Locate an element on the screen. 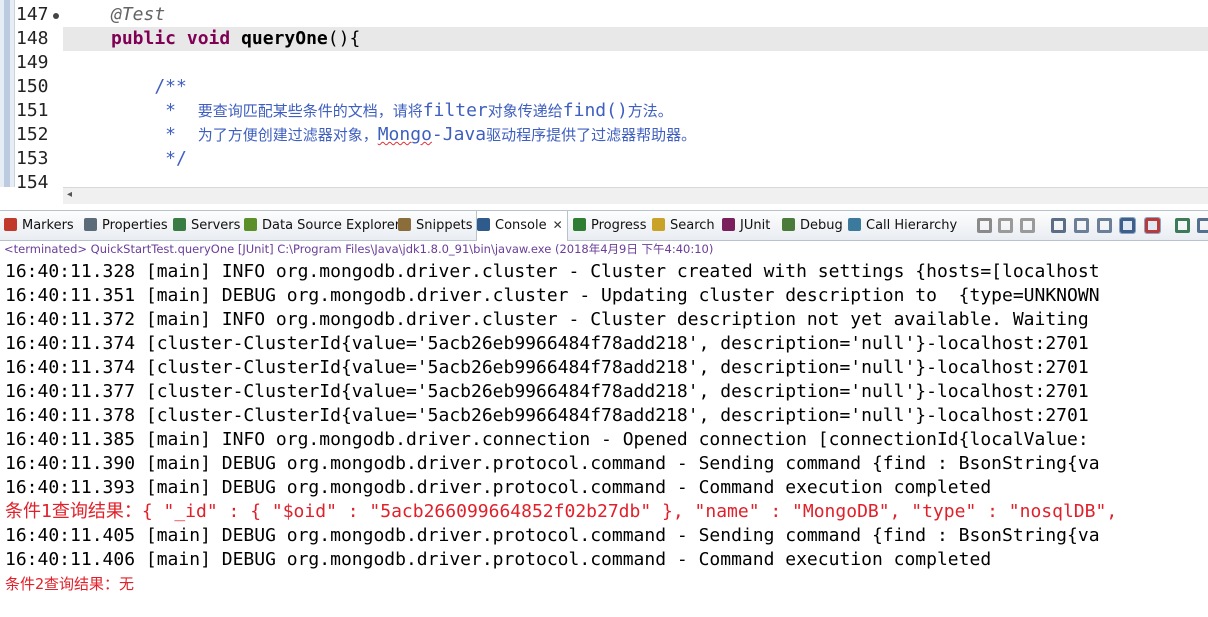 This screenshot has width=1208, height=617. line-number: 148 is located at coordinates (32, 38).